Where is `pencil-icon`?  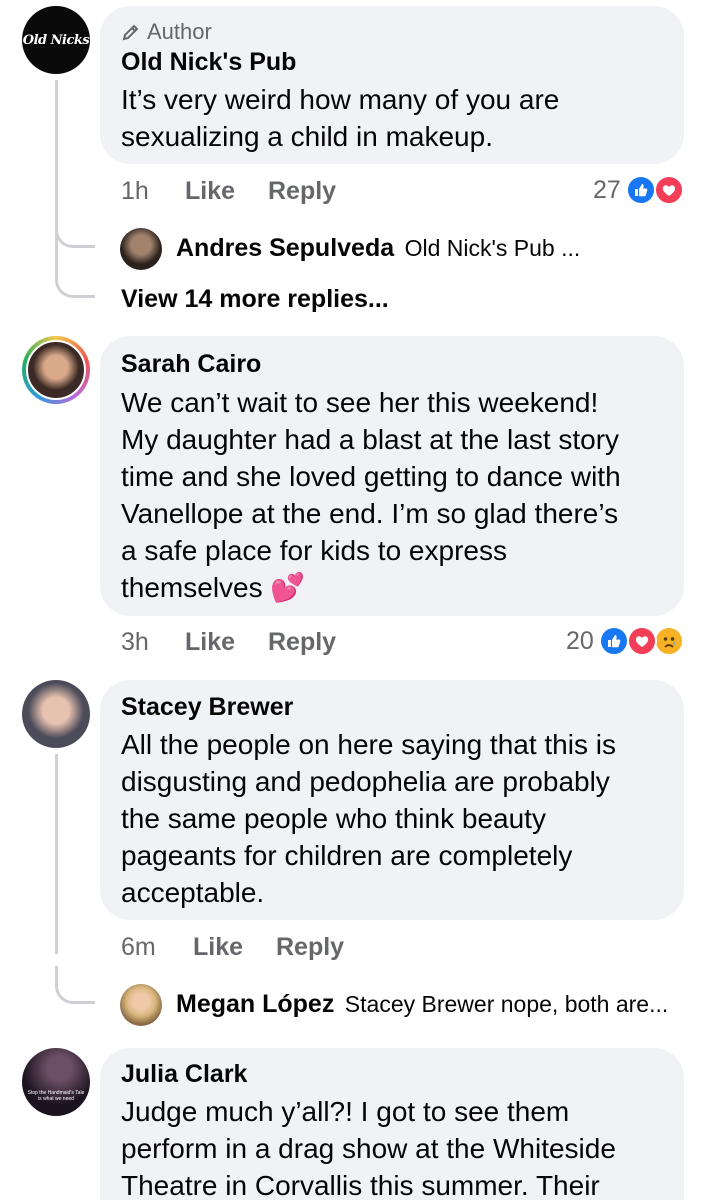 pencil-icon is located at coordinates (131, 32).